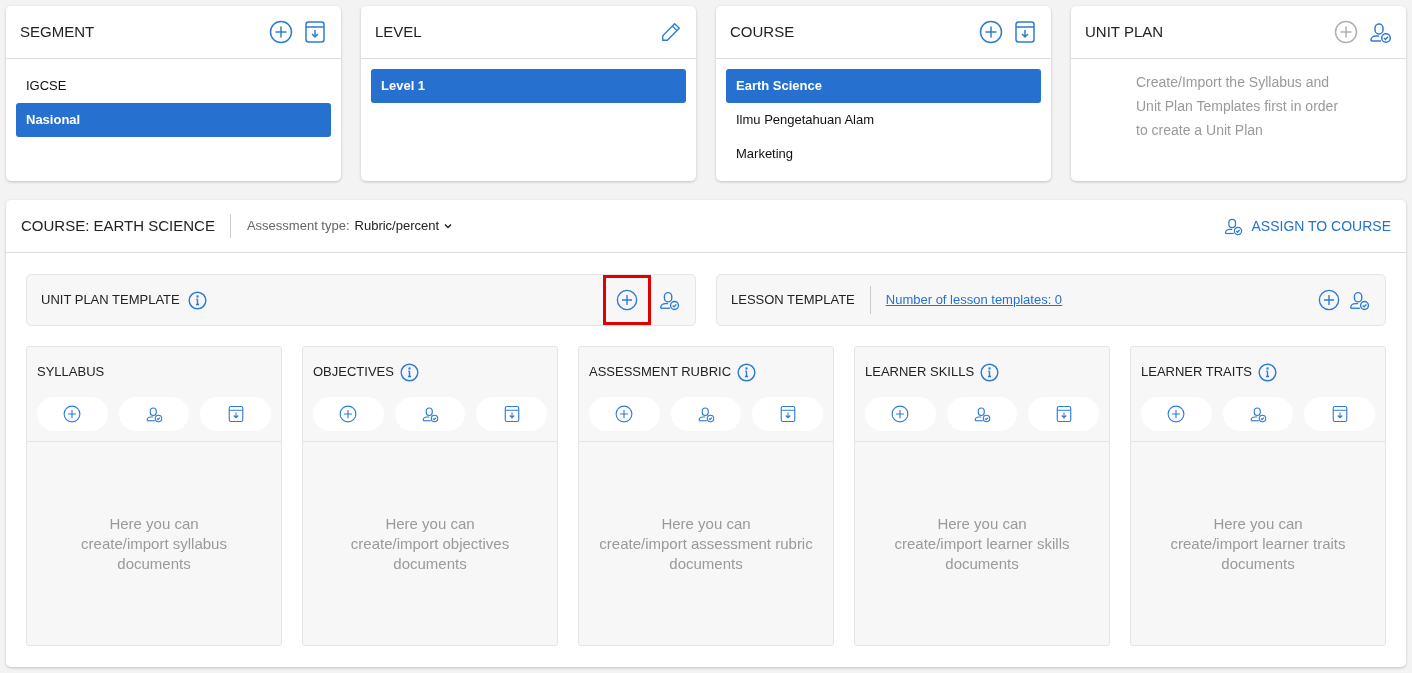 The image size is (1412, 673). What do you see at coordinates (404, 226) in the screenshot?
I see `assessment-dropdown: Rubric/percent` at bounding box center [404, 226].